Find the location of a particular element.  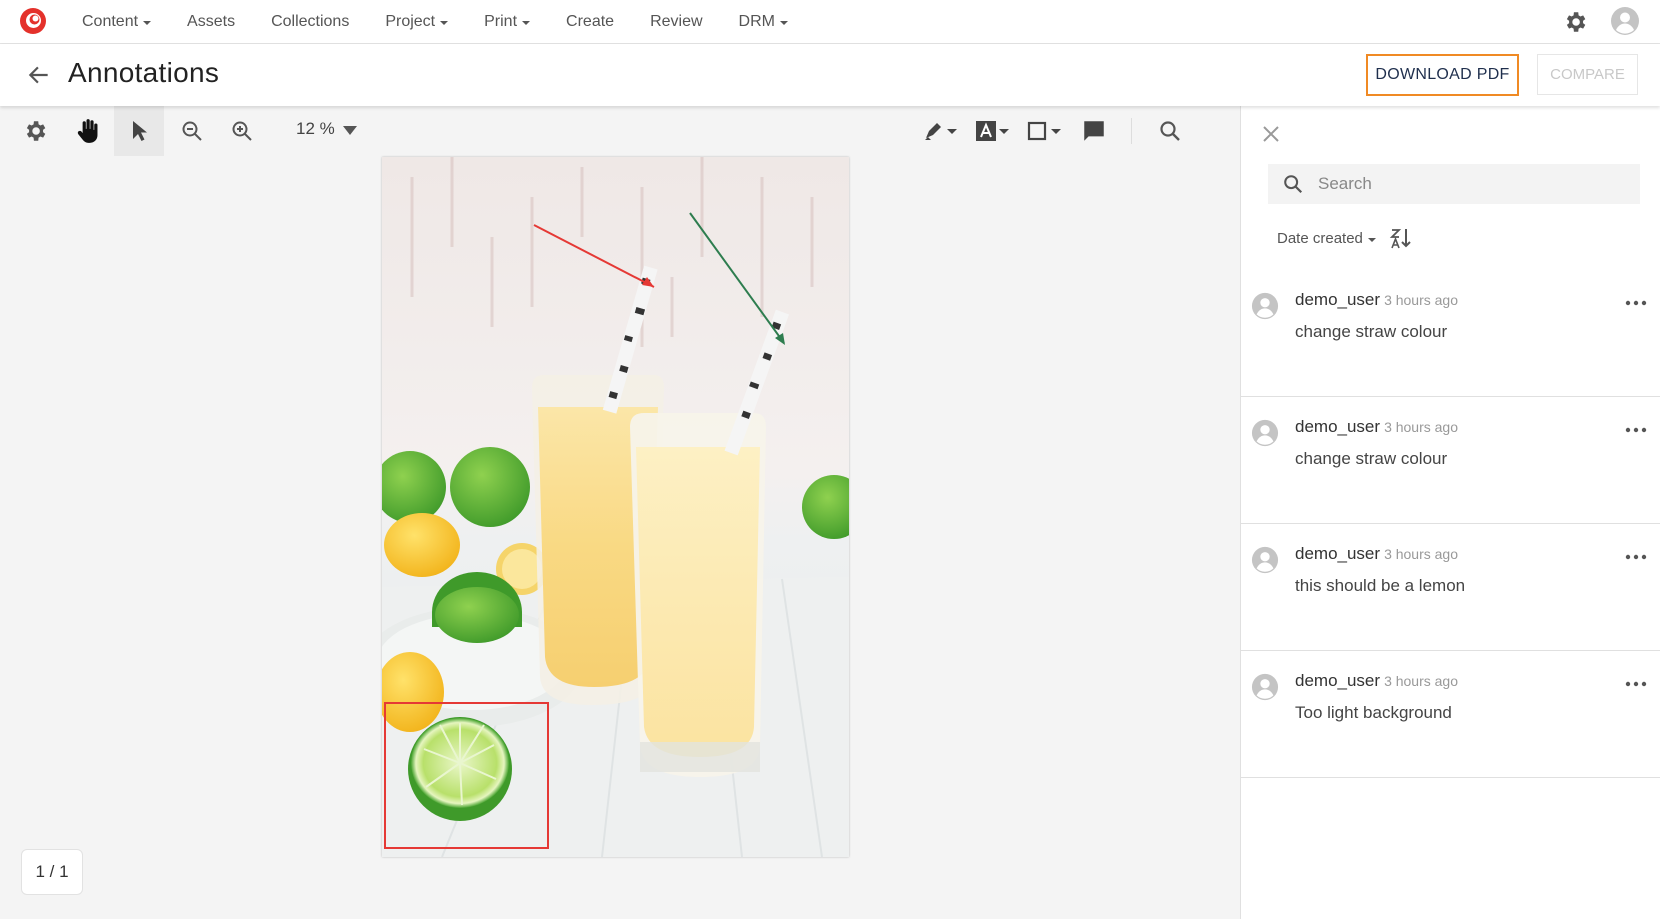

nav-item-create: Create is located at coordinates (590, 22).